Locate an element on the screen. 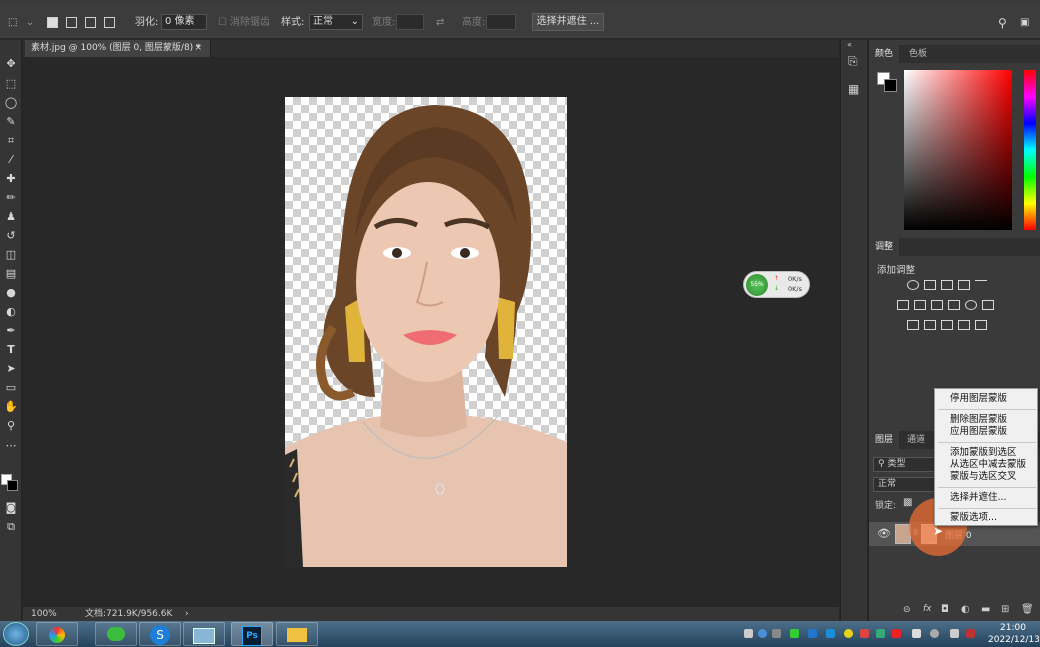 This screenshot has height=647, width=1040. eyedropper-tool-icon: ⁄ is located at coordinates (11, 160).